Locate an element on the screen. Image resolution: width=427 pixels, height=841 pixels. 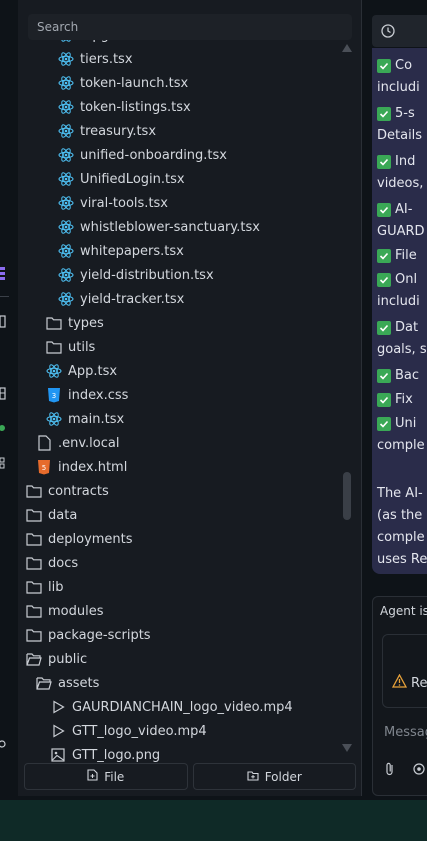
file-tree-item: yield-distribution.tsx is located at coordinates (210, 275).